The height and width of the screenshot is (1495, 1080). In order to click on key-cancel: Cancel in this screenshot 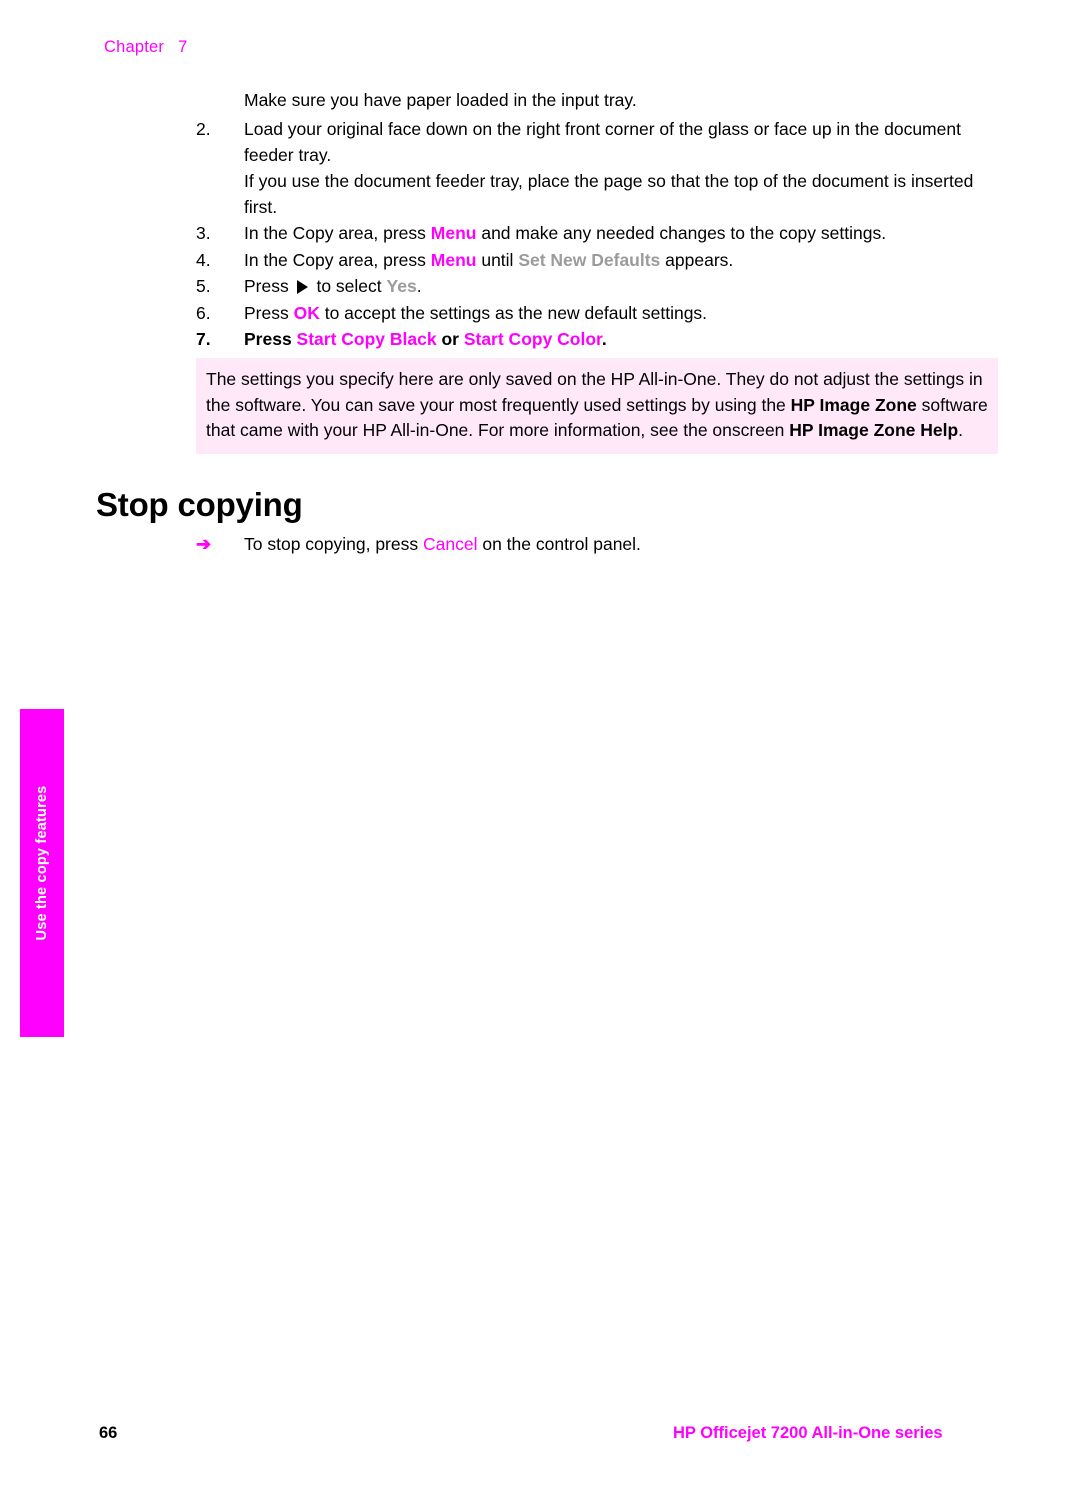, I will do `click(450, 544)`.